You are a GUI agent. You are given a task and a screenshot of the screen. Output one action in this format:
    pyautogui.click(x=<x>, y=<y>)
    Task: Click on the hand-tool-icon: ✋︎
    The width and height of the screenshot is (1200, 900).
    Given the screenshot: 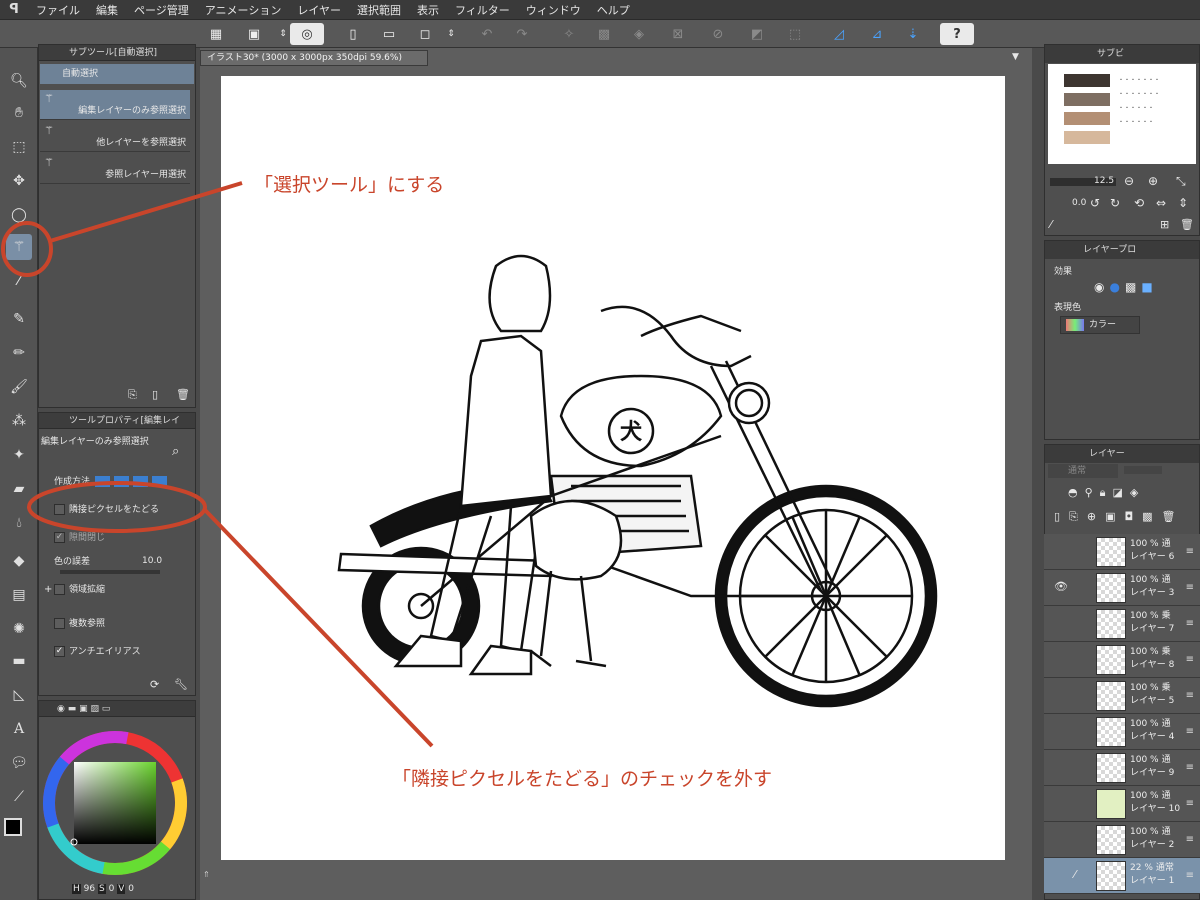 What is the action you would take?
    pyautogui.click(x=19, y=113)
    